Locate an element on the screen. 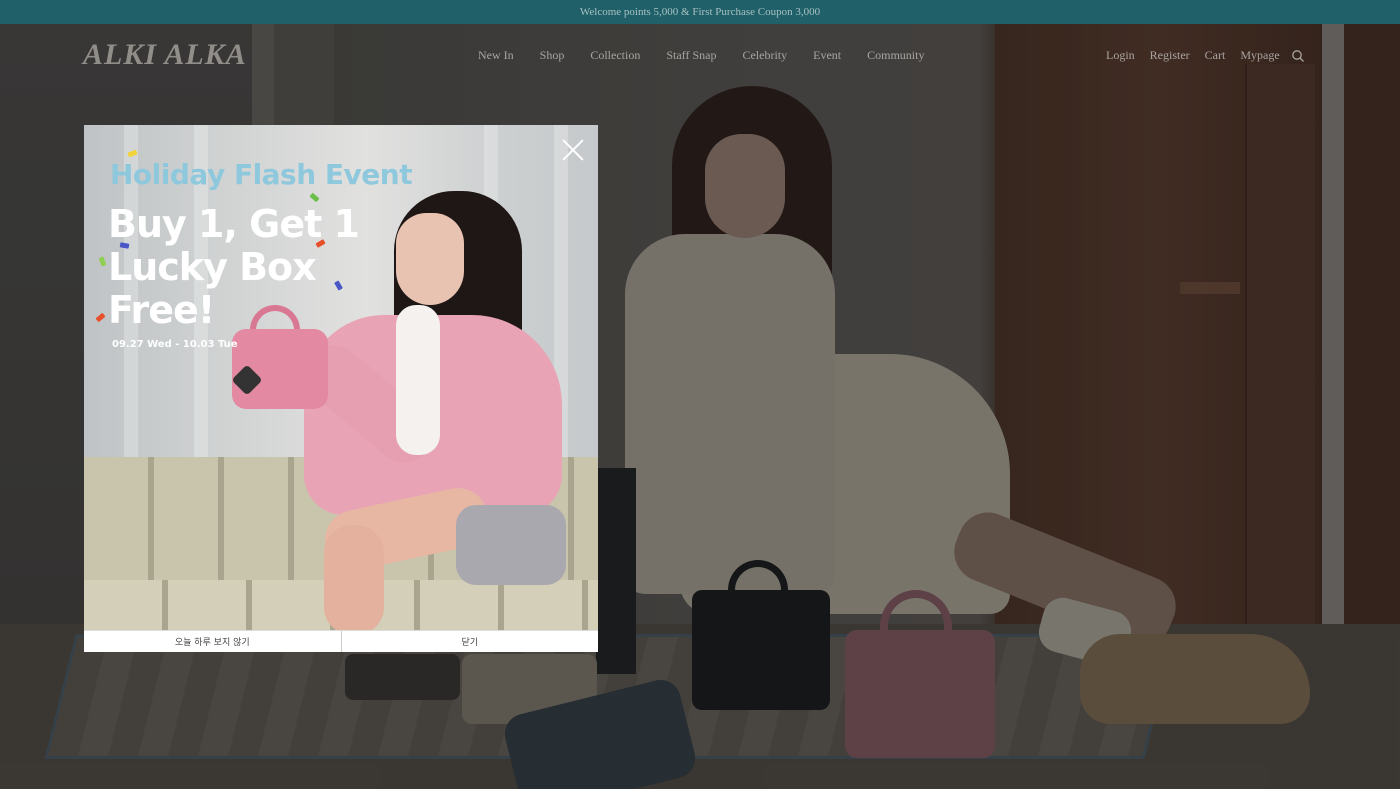  nav-item-new-in: New In is located at coordinates (496, 55).